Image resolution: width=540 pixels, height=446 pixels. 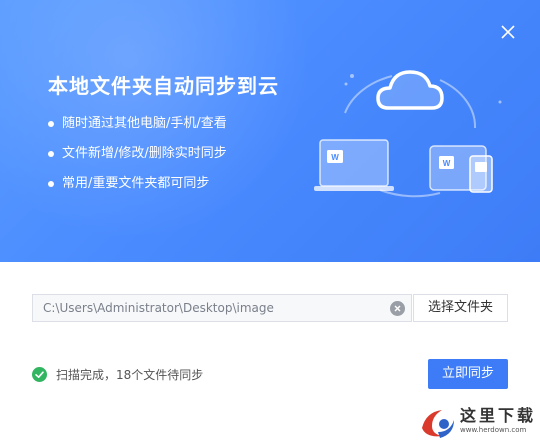 I want to click on feature-item: 文件新增/修改/删除实时同步, so click(x=137, y=159).